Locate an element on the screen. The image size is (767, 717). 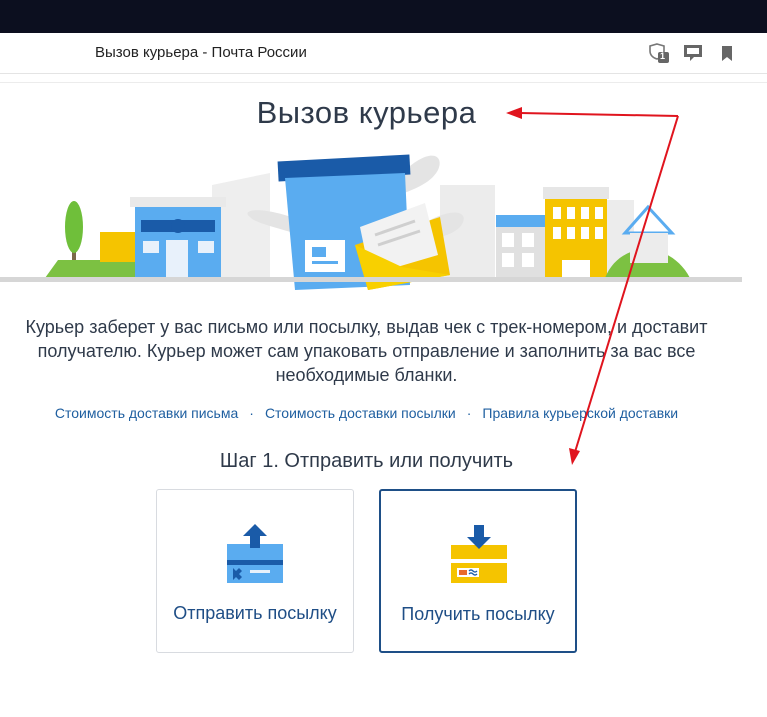
page-title: Вызов курьера is located at coordinates (366, 112).